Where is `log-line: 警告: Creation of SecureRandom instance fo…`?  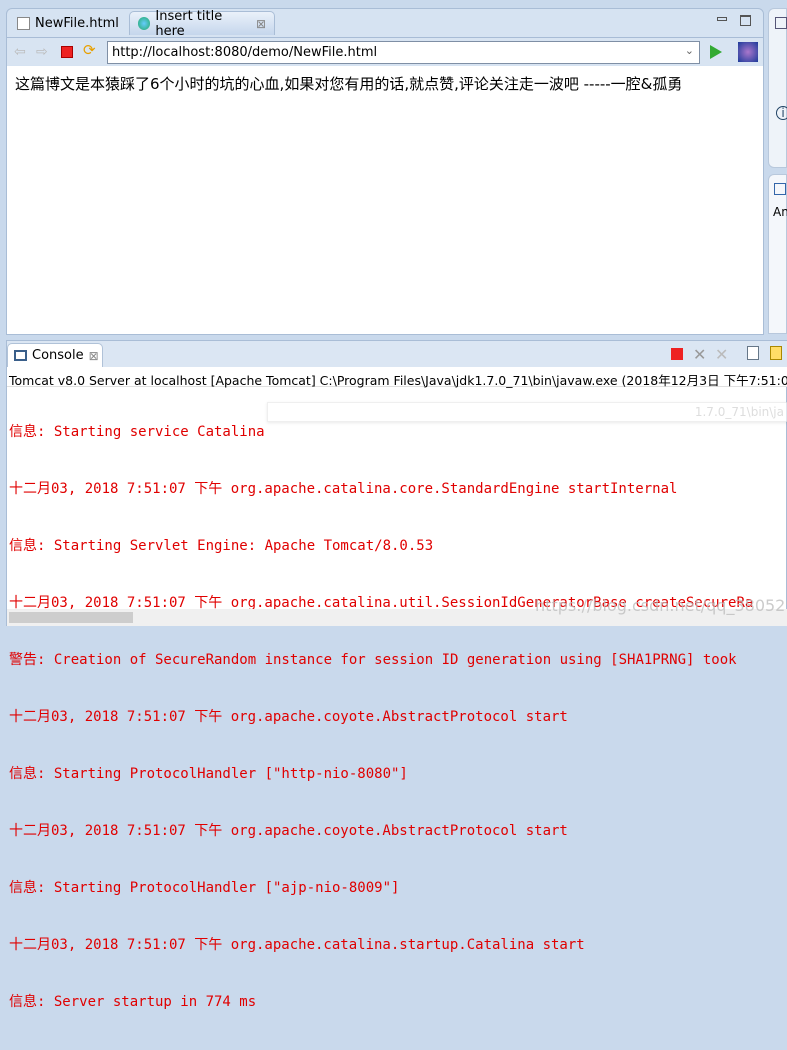
log-line: 警告: Creation of SecureRandom instance fo… is located at coordinates (373, 660).